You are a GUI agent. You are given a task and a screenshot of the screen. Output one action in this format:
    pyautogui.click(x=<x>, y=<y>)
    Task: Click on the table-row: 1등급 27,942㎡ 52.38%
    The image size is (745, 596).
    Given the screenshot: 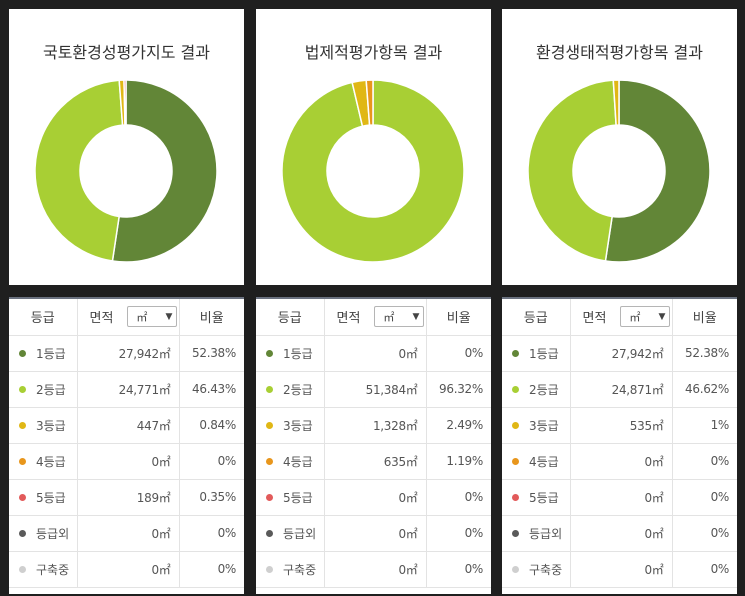 What is the action you would take?
    pyautogui.click(x=126, y=353)
    